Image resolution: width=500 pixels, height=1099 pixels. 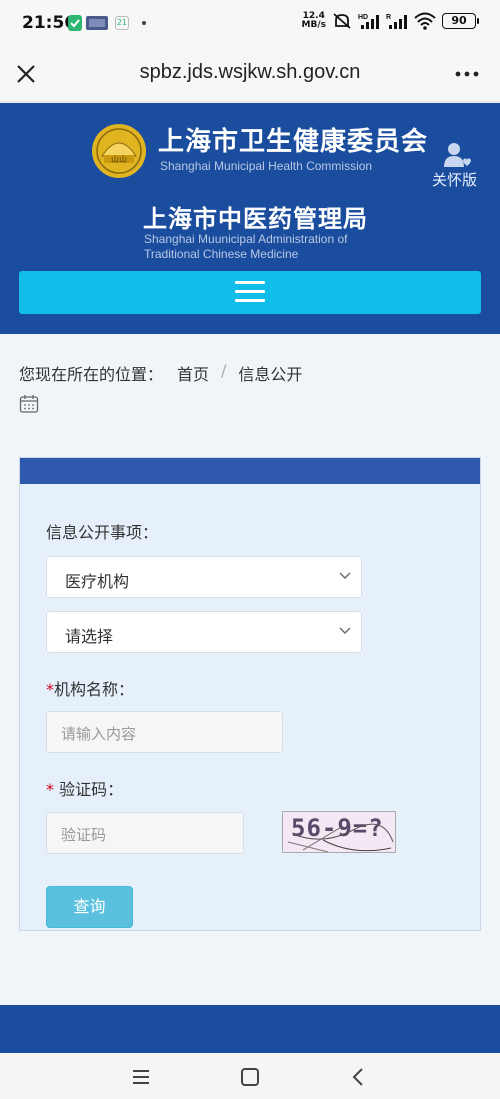 I want to click on captcha-noise-lines, so click(x=340, y=837).